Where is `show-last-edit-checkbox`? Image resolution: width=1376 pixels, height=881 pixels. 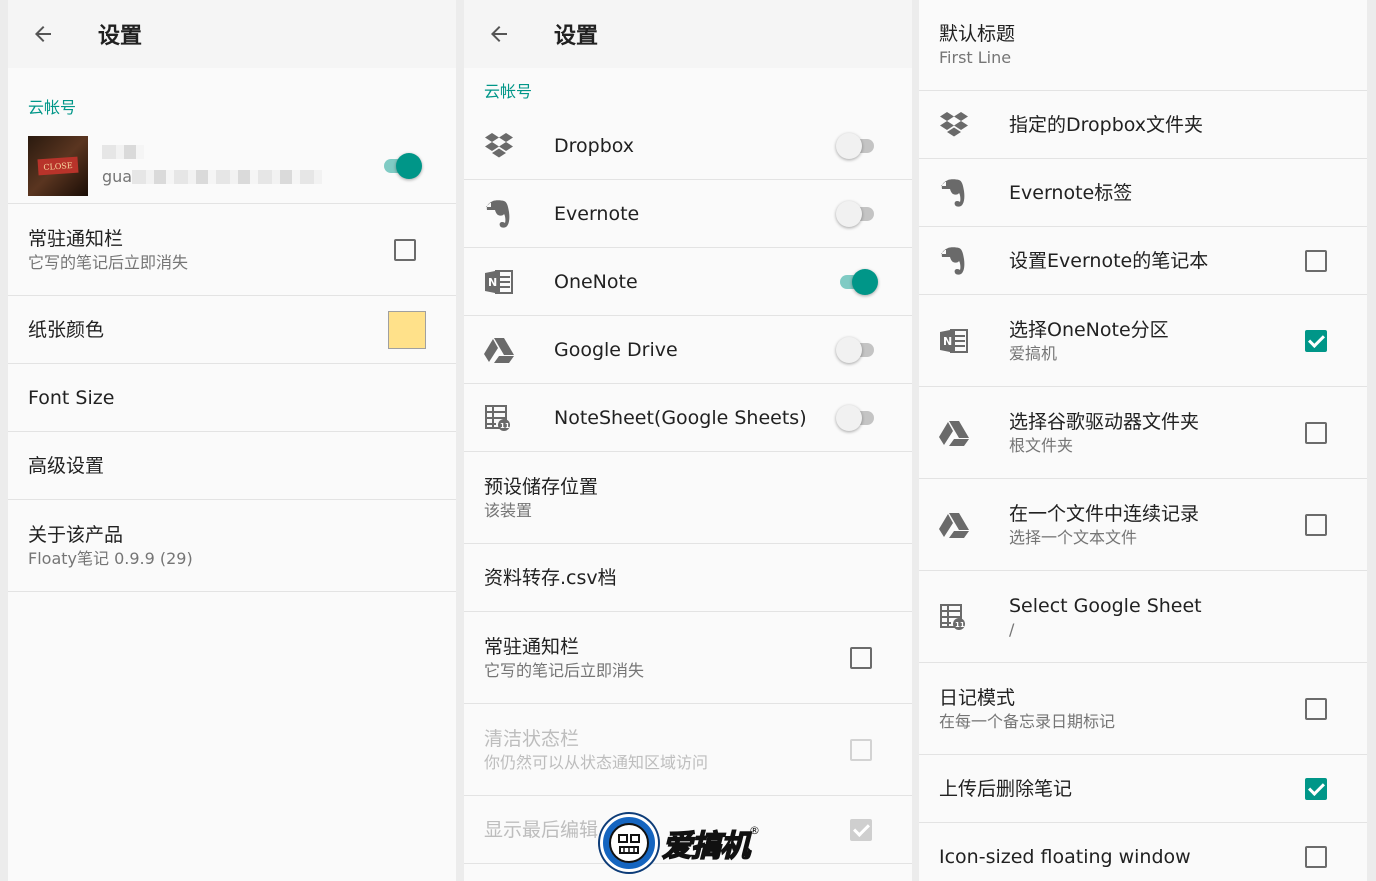 show-last-edit-checkbox is located at coordinates (861, 830).